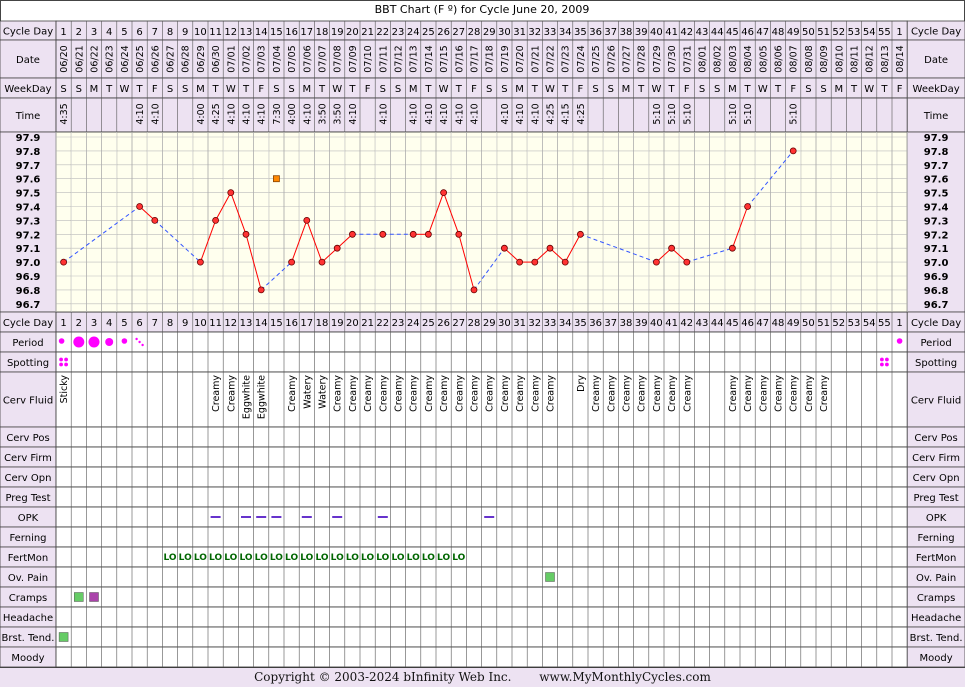 The height and width of the screenshot is (687, 965). Describe the element at coordinates (936, 638) in the screenshot. I see `row-label-brst-tend-right: Brst. Tend.` at that location.